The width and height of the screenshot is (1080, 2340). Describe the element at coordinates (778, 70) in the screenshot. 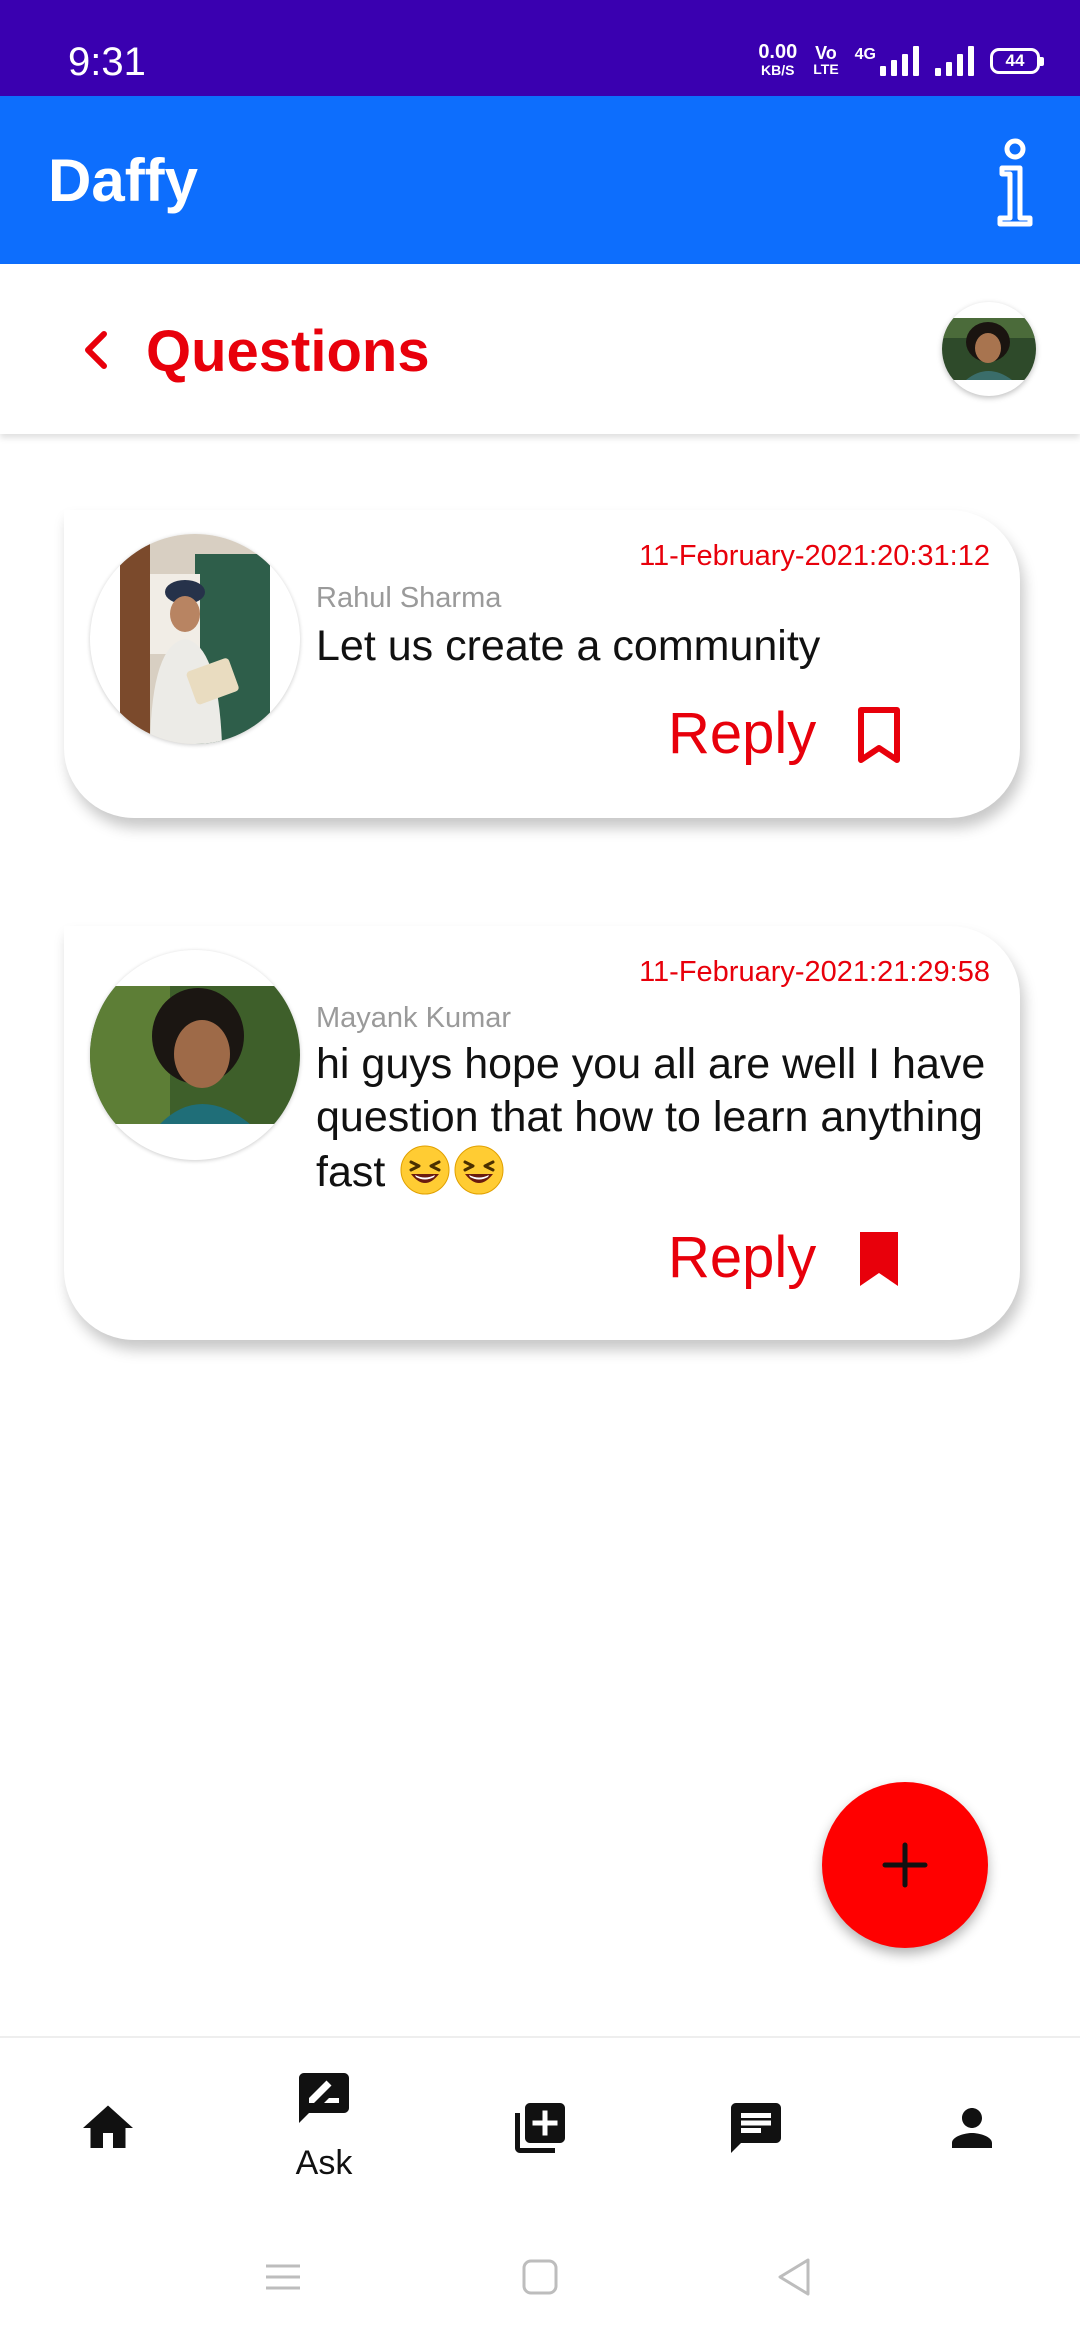

I see `network-speed-unit: KB/S` at that location.